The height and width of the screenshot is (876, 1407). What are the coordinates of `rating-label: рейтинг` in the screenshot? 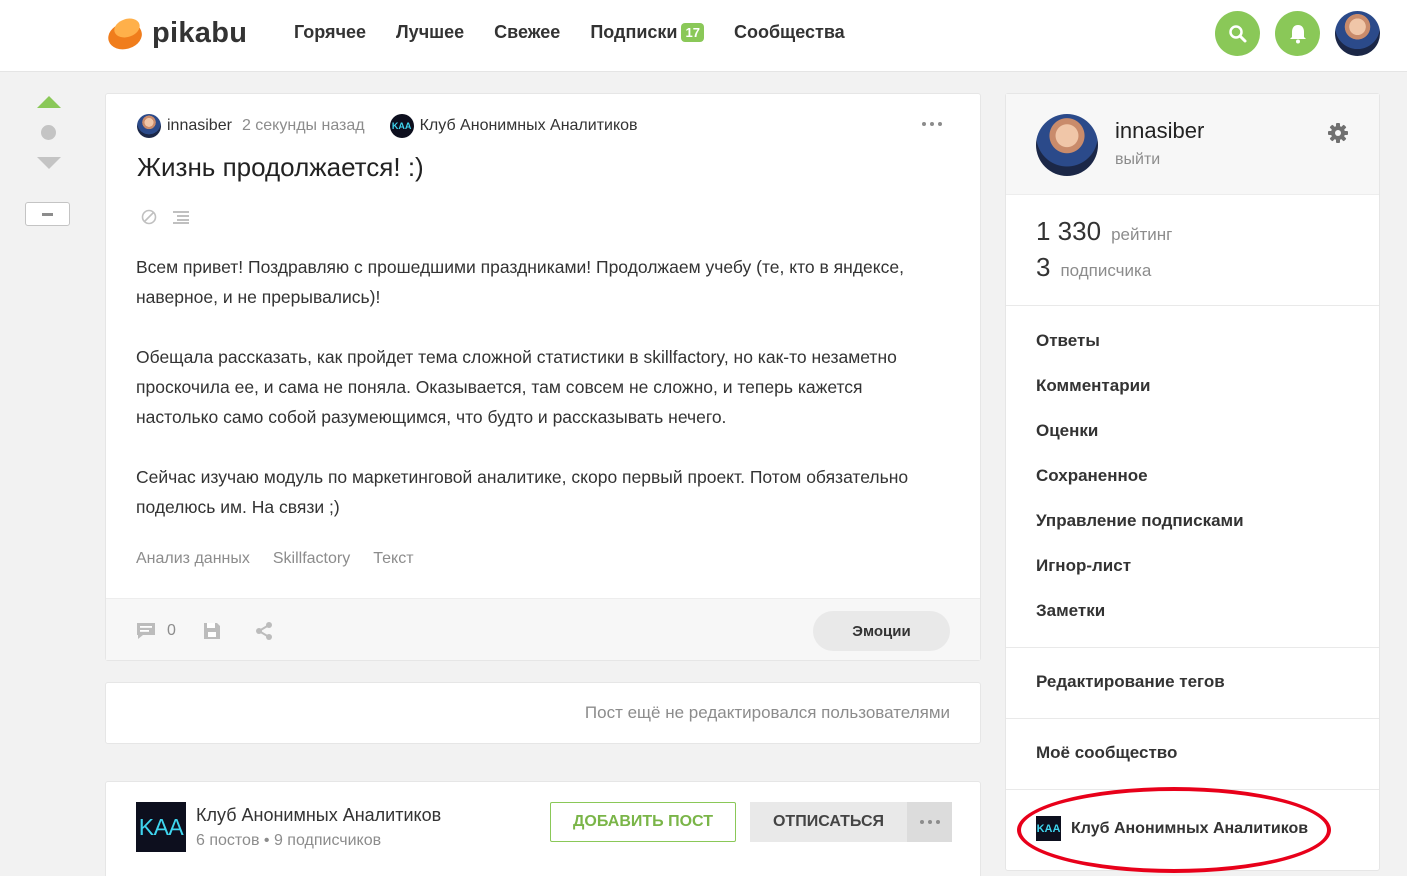 It's located at (1142, 234).